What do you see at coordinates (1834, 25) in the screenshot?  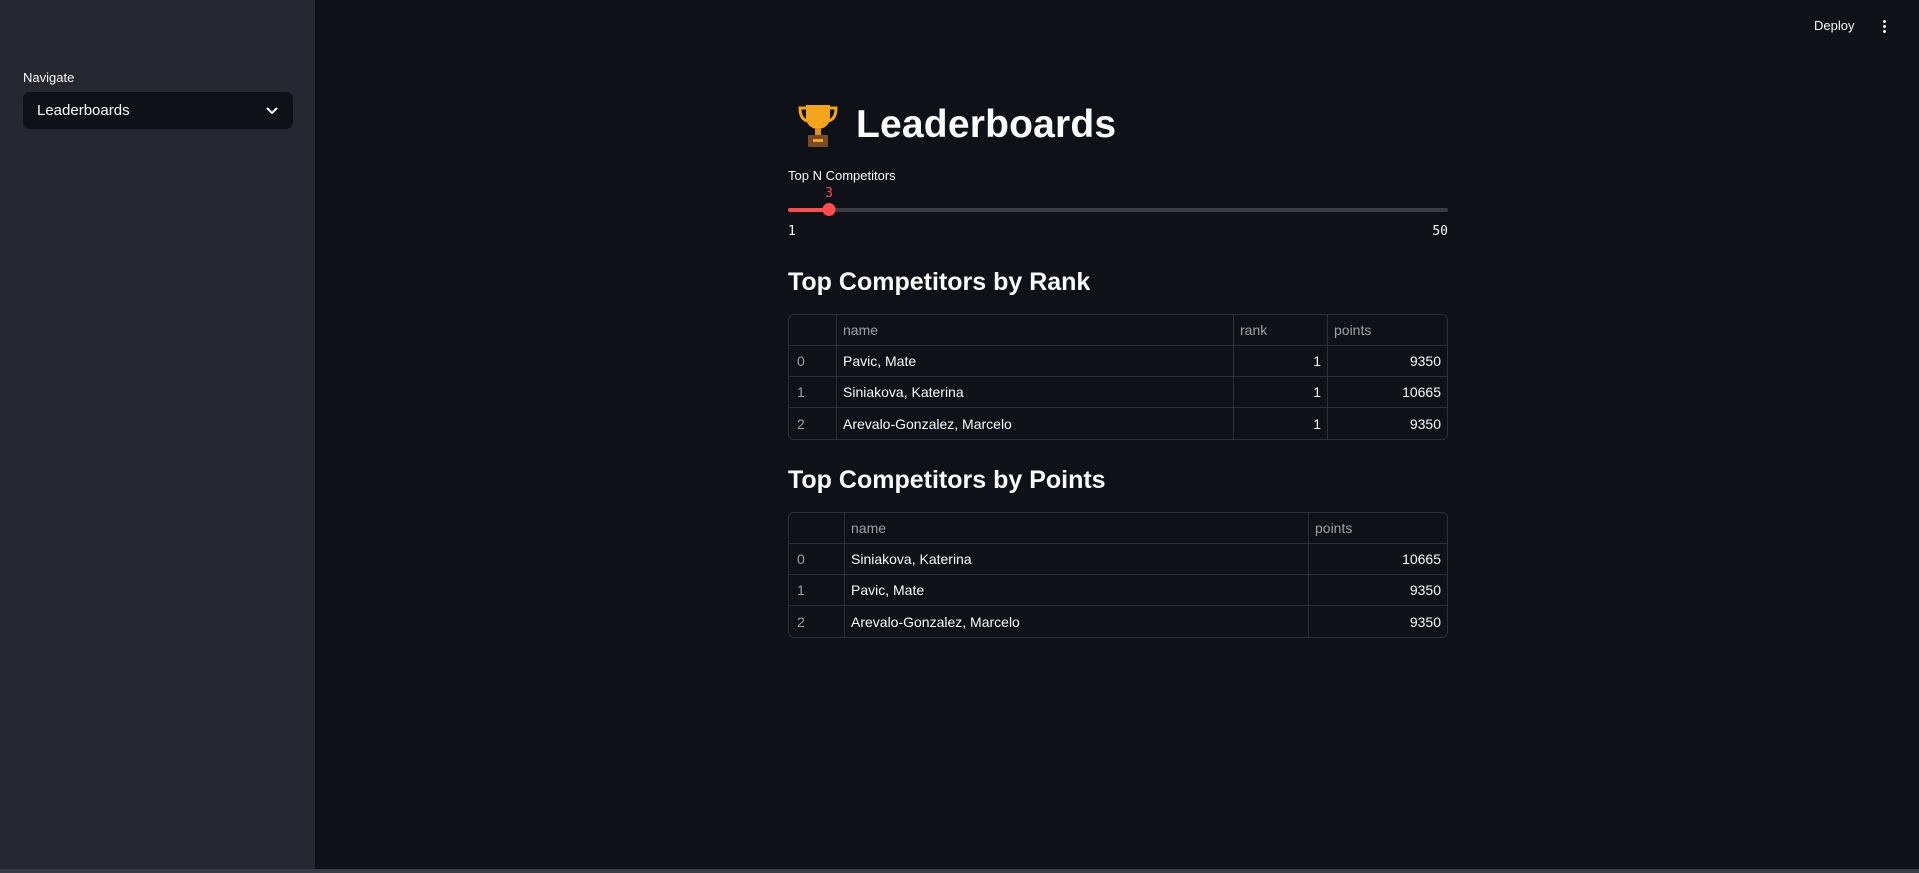 I see `deploy-button: Deploy` at bounding box center [1834, 25].